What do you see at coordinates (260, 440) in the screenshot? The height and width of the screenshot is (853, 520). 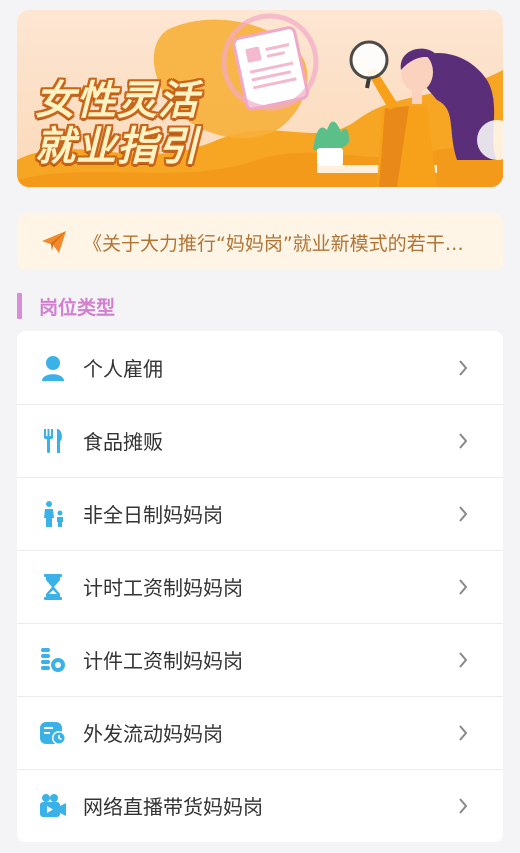 I see `list-item-food-vendor: 食品摊贩` at bounding box center [260, 440].